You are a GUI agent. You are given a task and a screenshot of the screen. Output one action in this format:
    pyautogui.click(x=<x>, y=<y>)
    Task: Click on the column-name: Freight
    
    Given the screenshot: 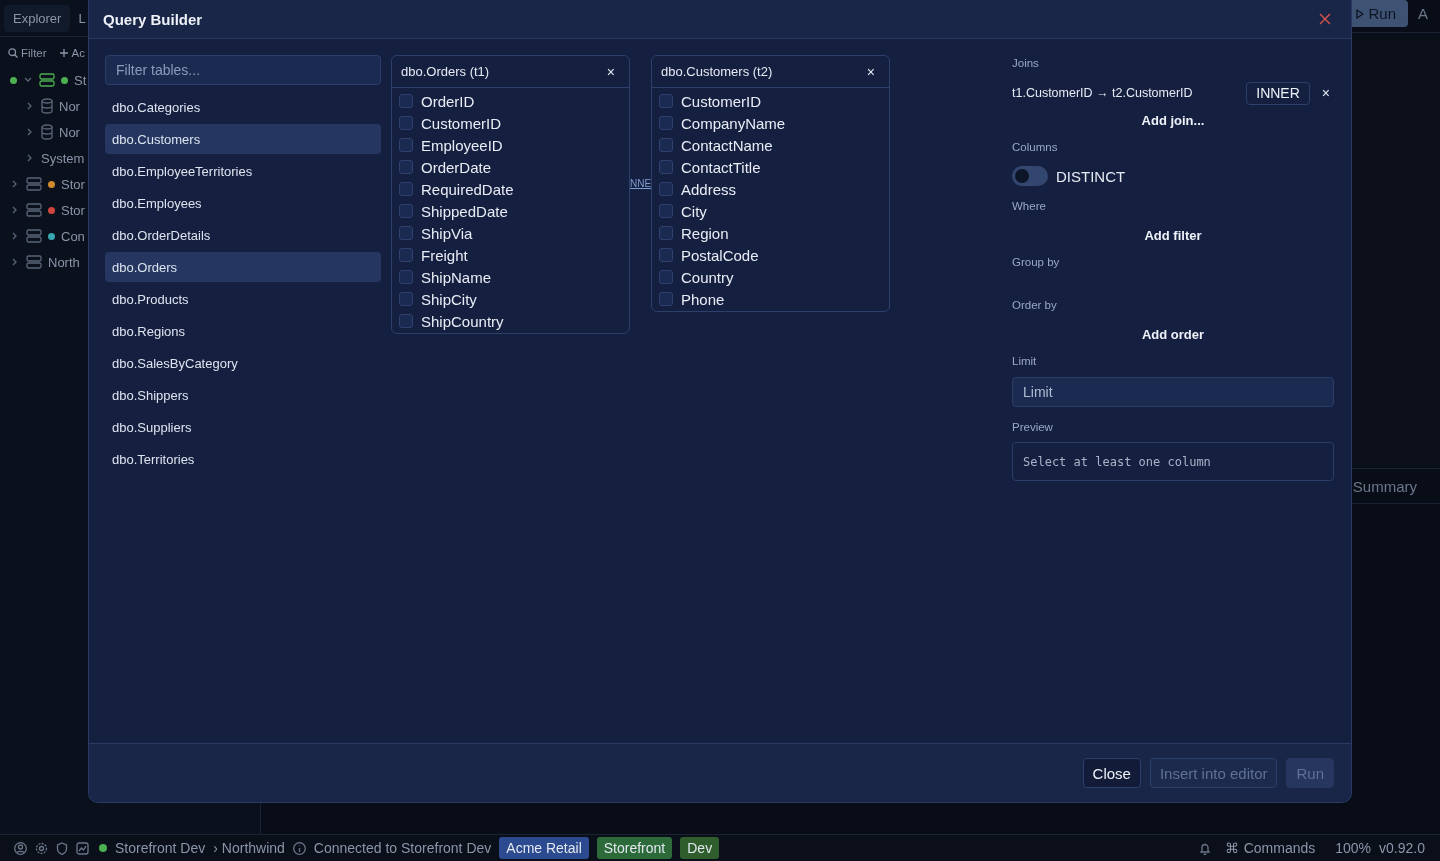 What is the action you would take?
    pyautogui.click(x=444, y=255)
    